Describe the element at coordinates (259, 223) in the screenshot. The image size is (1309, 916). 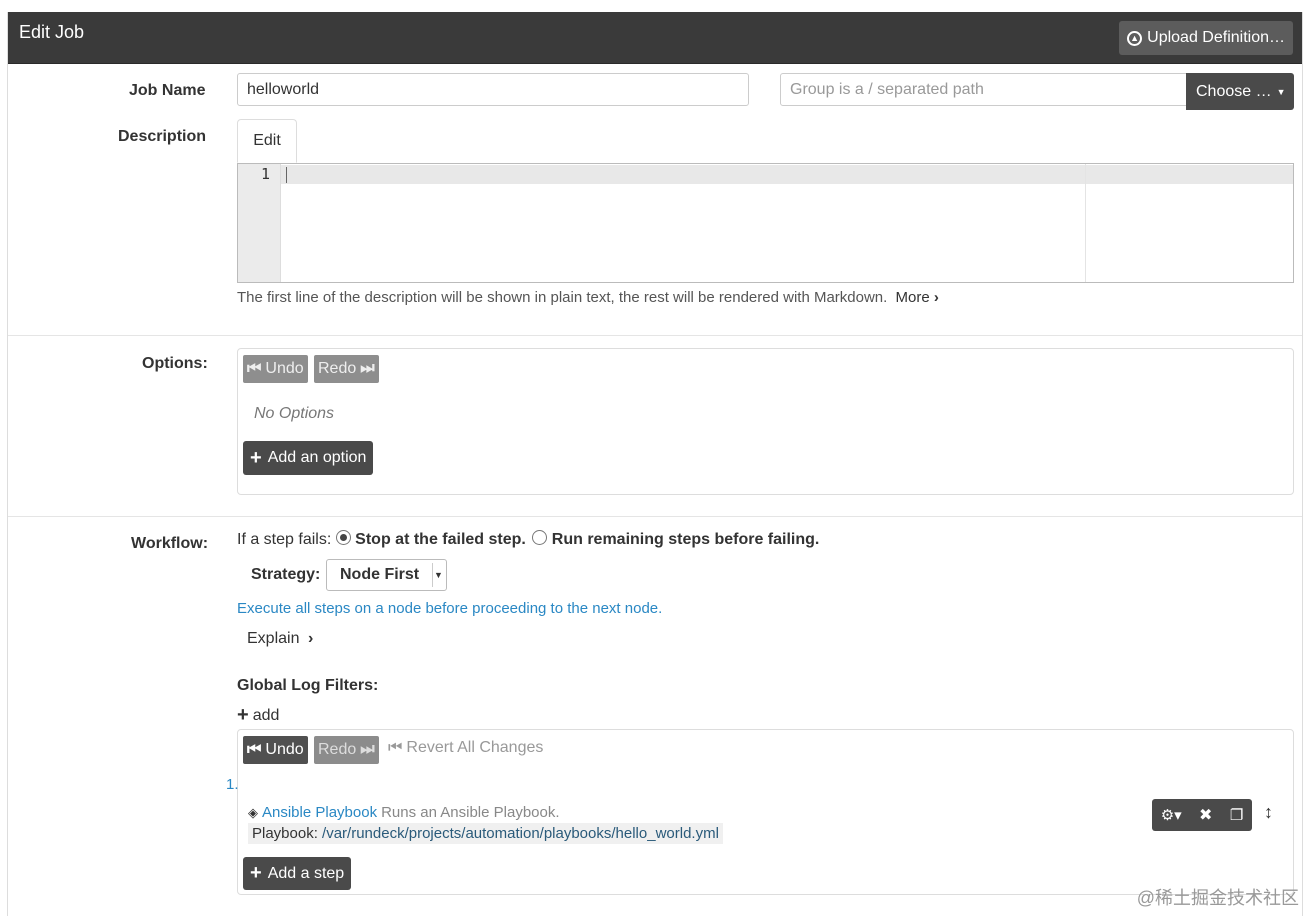
I see `editor-gutter: 1` at that location.